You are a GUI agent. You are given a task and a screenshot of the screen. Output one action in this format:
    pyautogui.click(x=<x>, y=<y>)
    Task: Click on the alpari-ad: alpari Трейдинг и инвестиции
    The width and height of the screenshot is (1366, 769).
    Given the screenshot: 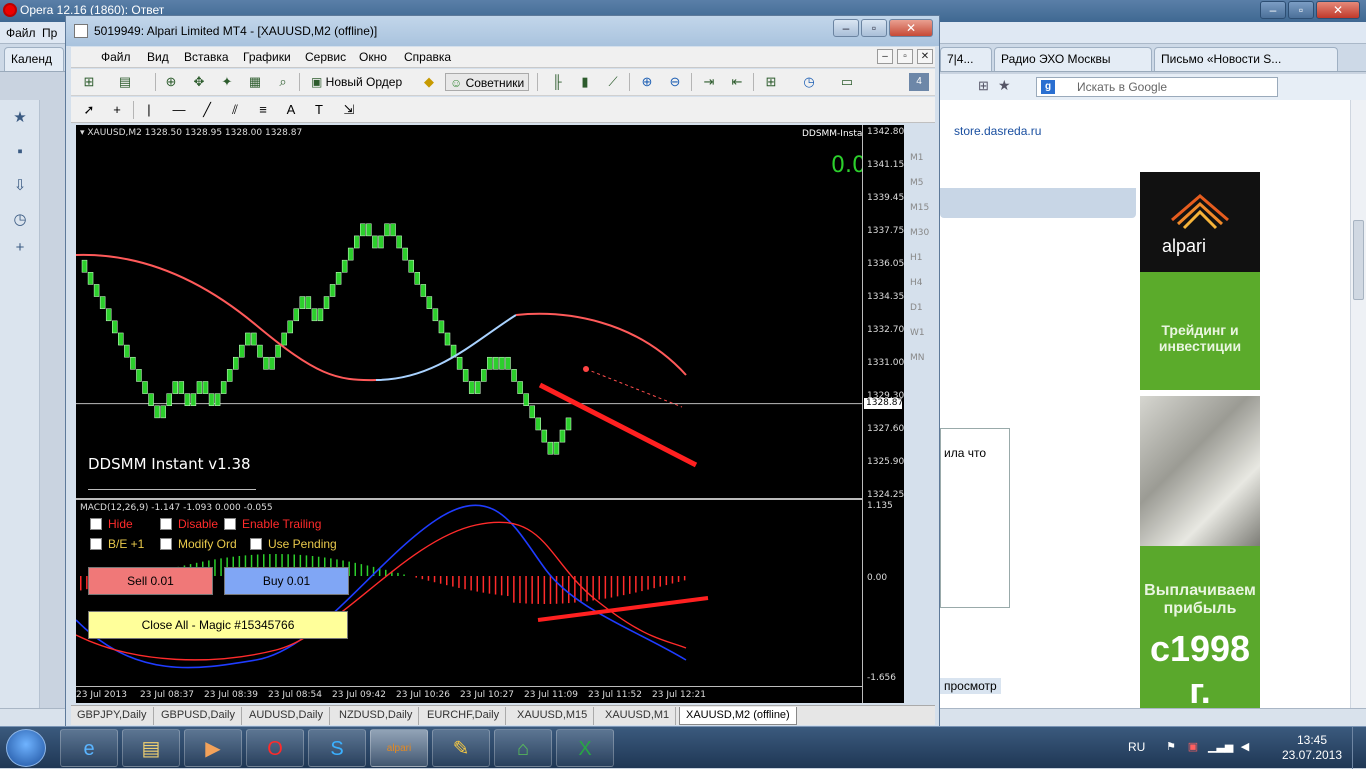 What is the action you would take?
    pyautogui.click(x=1200, y=281)
    